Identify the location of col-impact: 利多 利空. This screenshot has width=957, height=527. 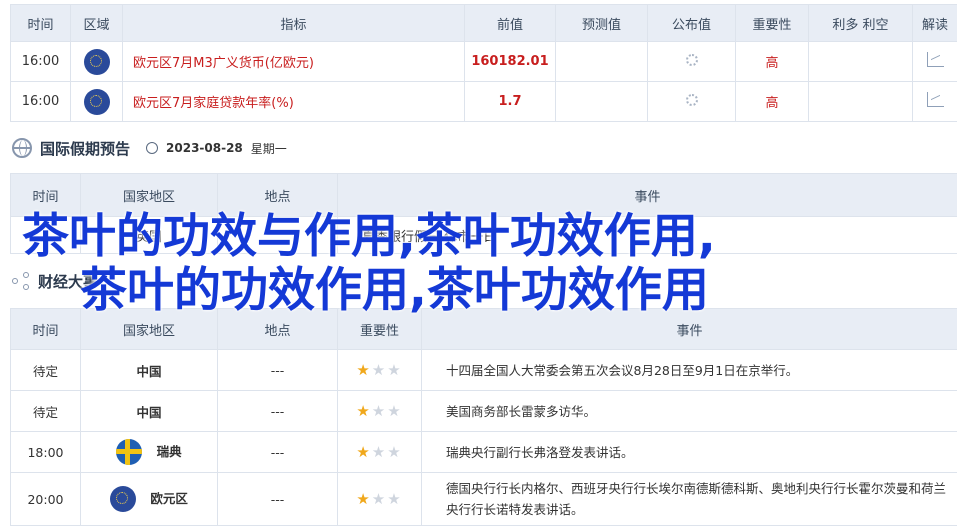
(860, 23).